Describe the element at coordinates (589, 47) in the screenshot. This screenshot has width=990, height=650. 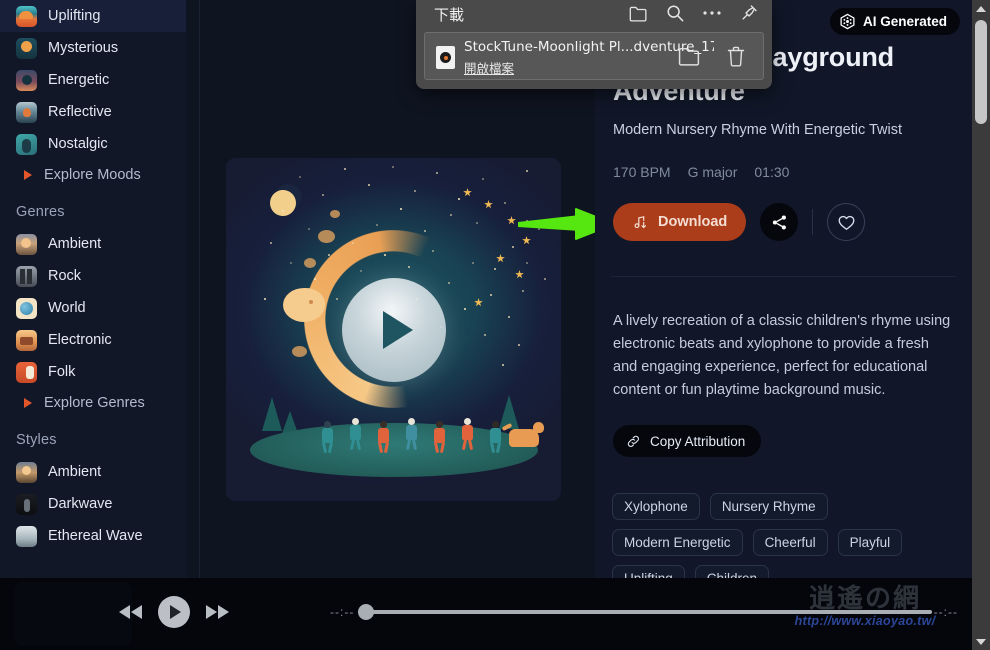
I see `download-filename: StockTune-Moonlight Pl...dventure_17` at that location.